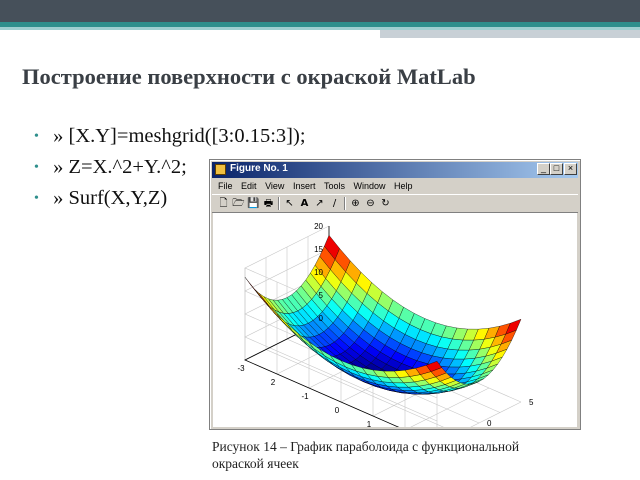 This screenshot has width=640, height=480. I want to click on bullet-text: » Surf(X,Y,Z), so click(110, 198).